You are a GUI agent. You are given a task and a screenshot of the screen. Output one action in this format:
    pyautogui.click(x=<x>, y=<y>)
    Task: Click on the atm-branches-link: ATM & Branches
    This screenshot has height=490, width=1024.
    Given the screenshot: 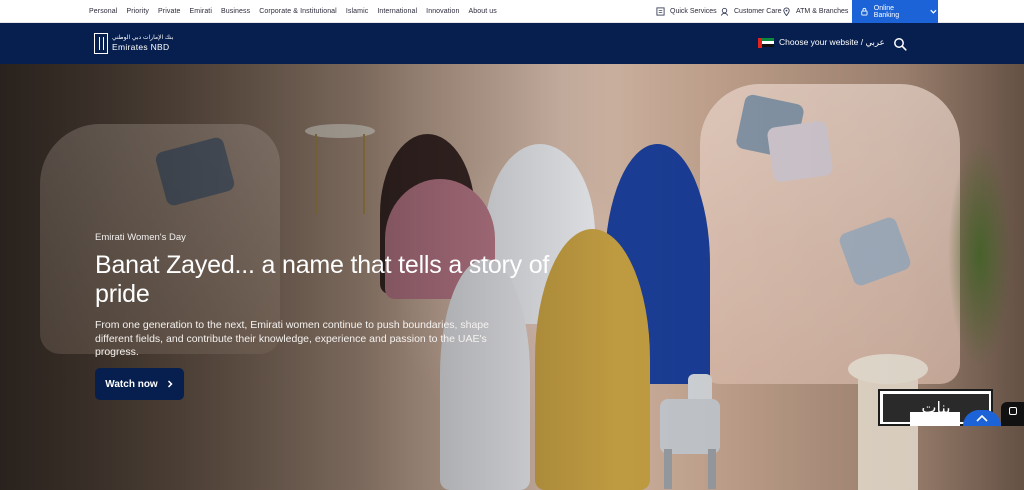 What is the action you would take?
    pyautogui.click(x=815, y=11)
    